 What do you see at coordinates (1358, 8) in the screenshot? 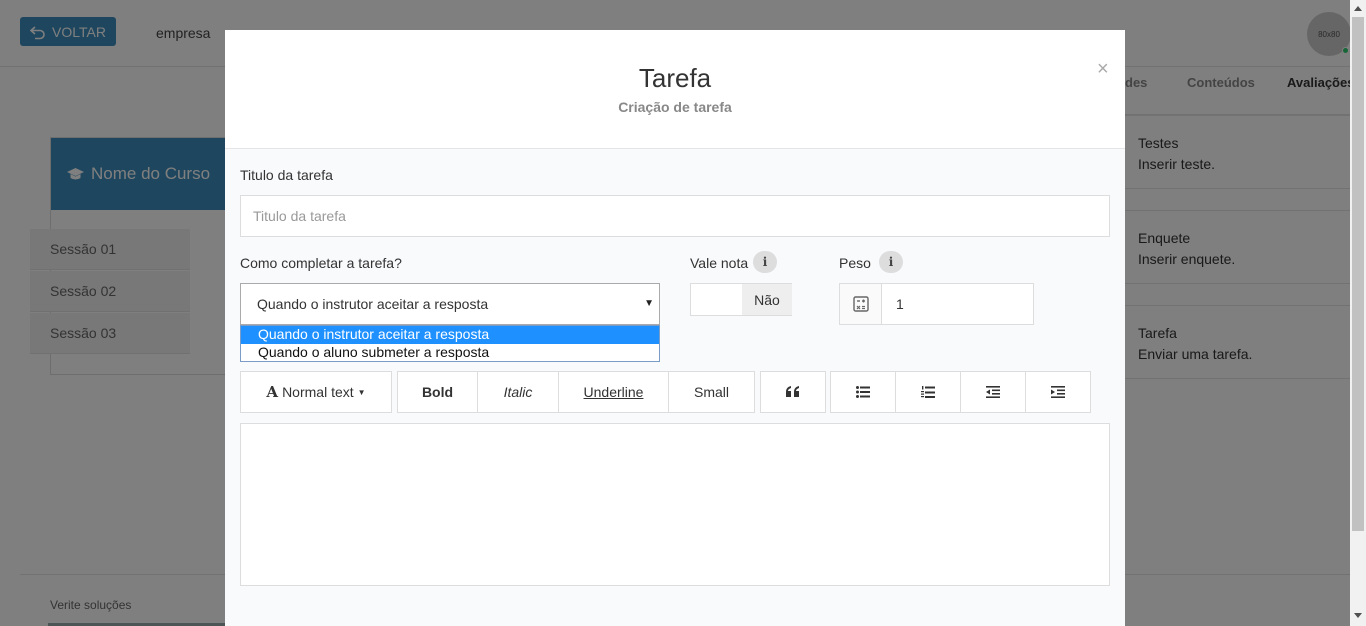
I see `scroll-up-icon` at bounding box center [1358, 8].